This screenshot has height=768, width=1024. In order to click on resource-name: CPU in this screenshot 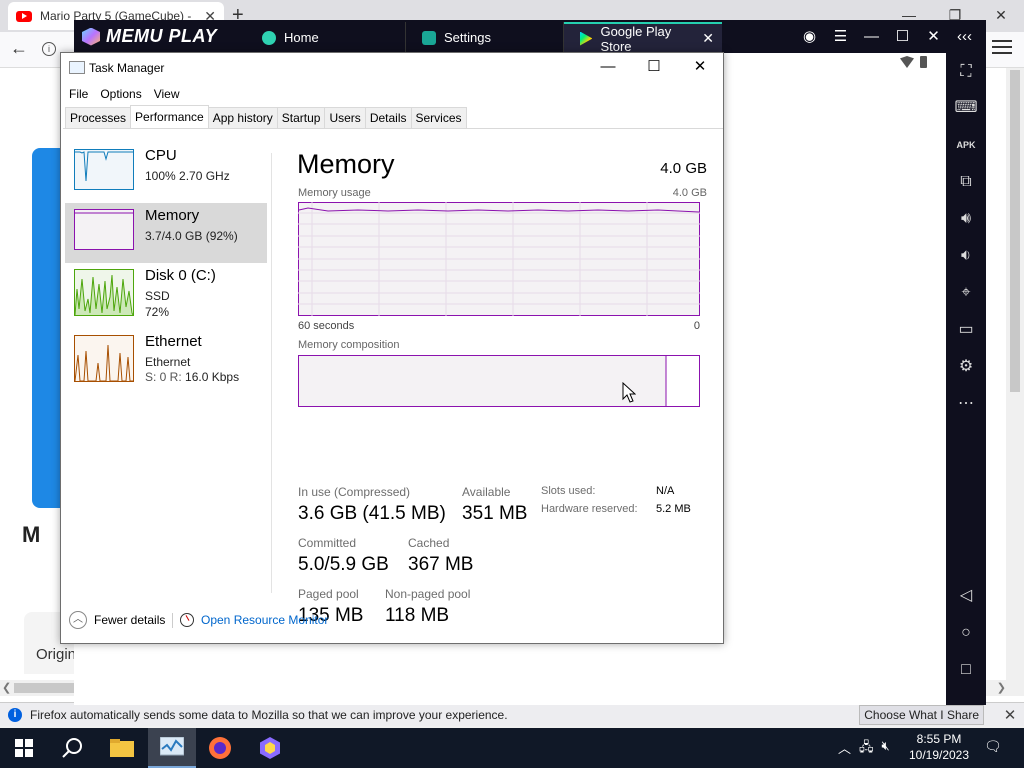, I will do `click(161, 155)`.